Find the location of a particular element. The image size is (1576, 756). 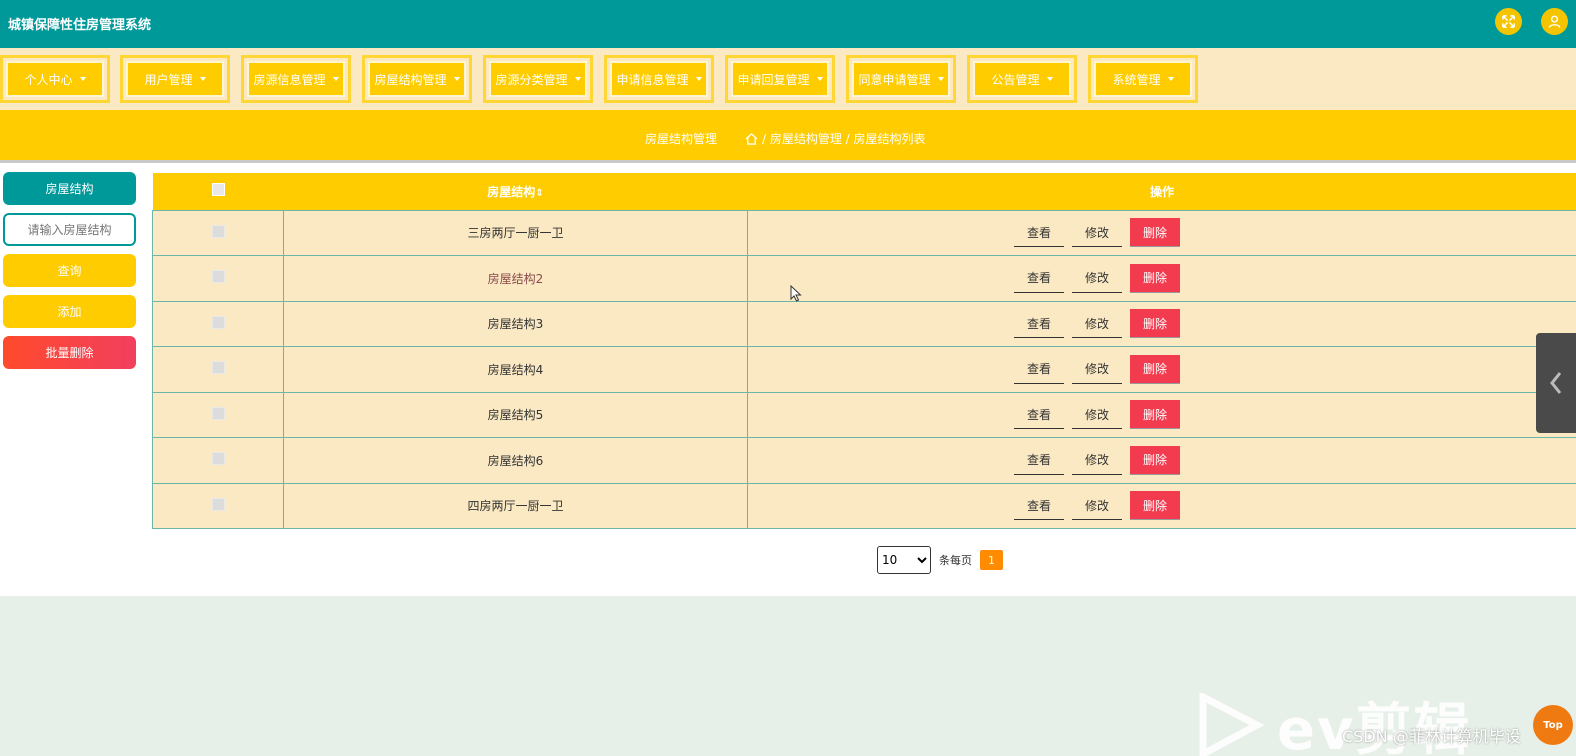

menu-approved-applications: 同意申请管理 is located at coordinates (901, 79).